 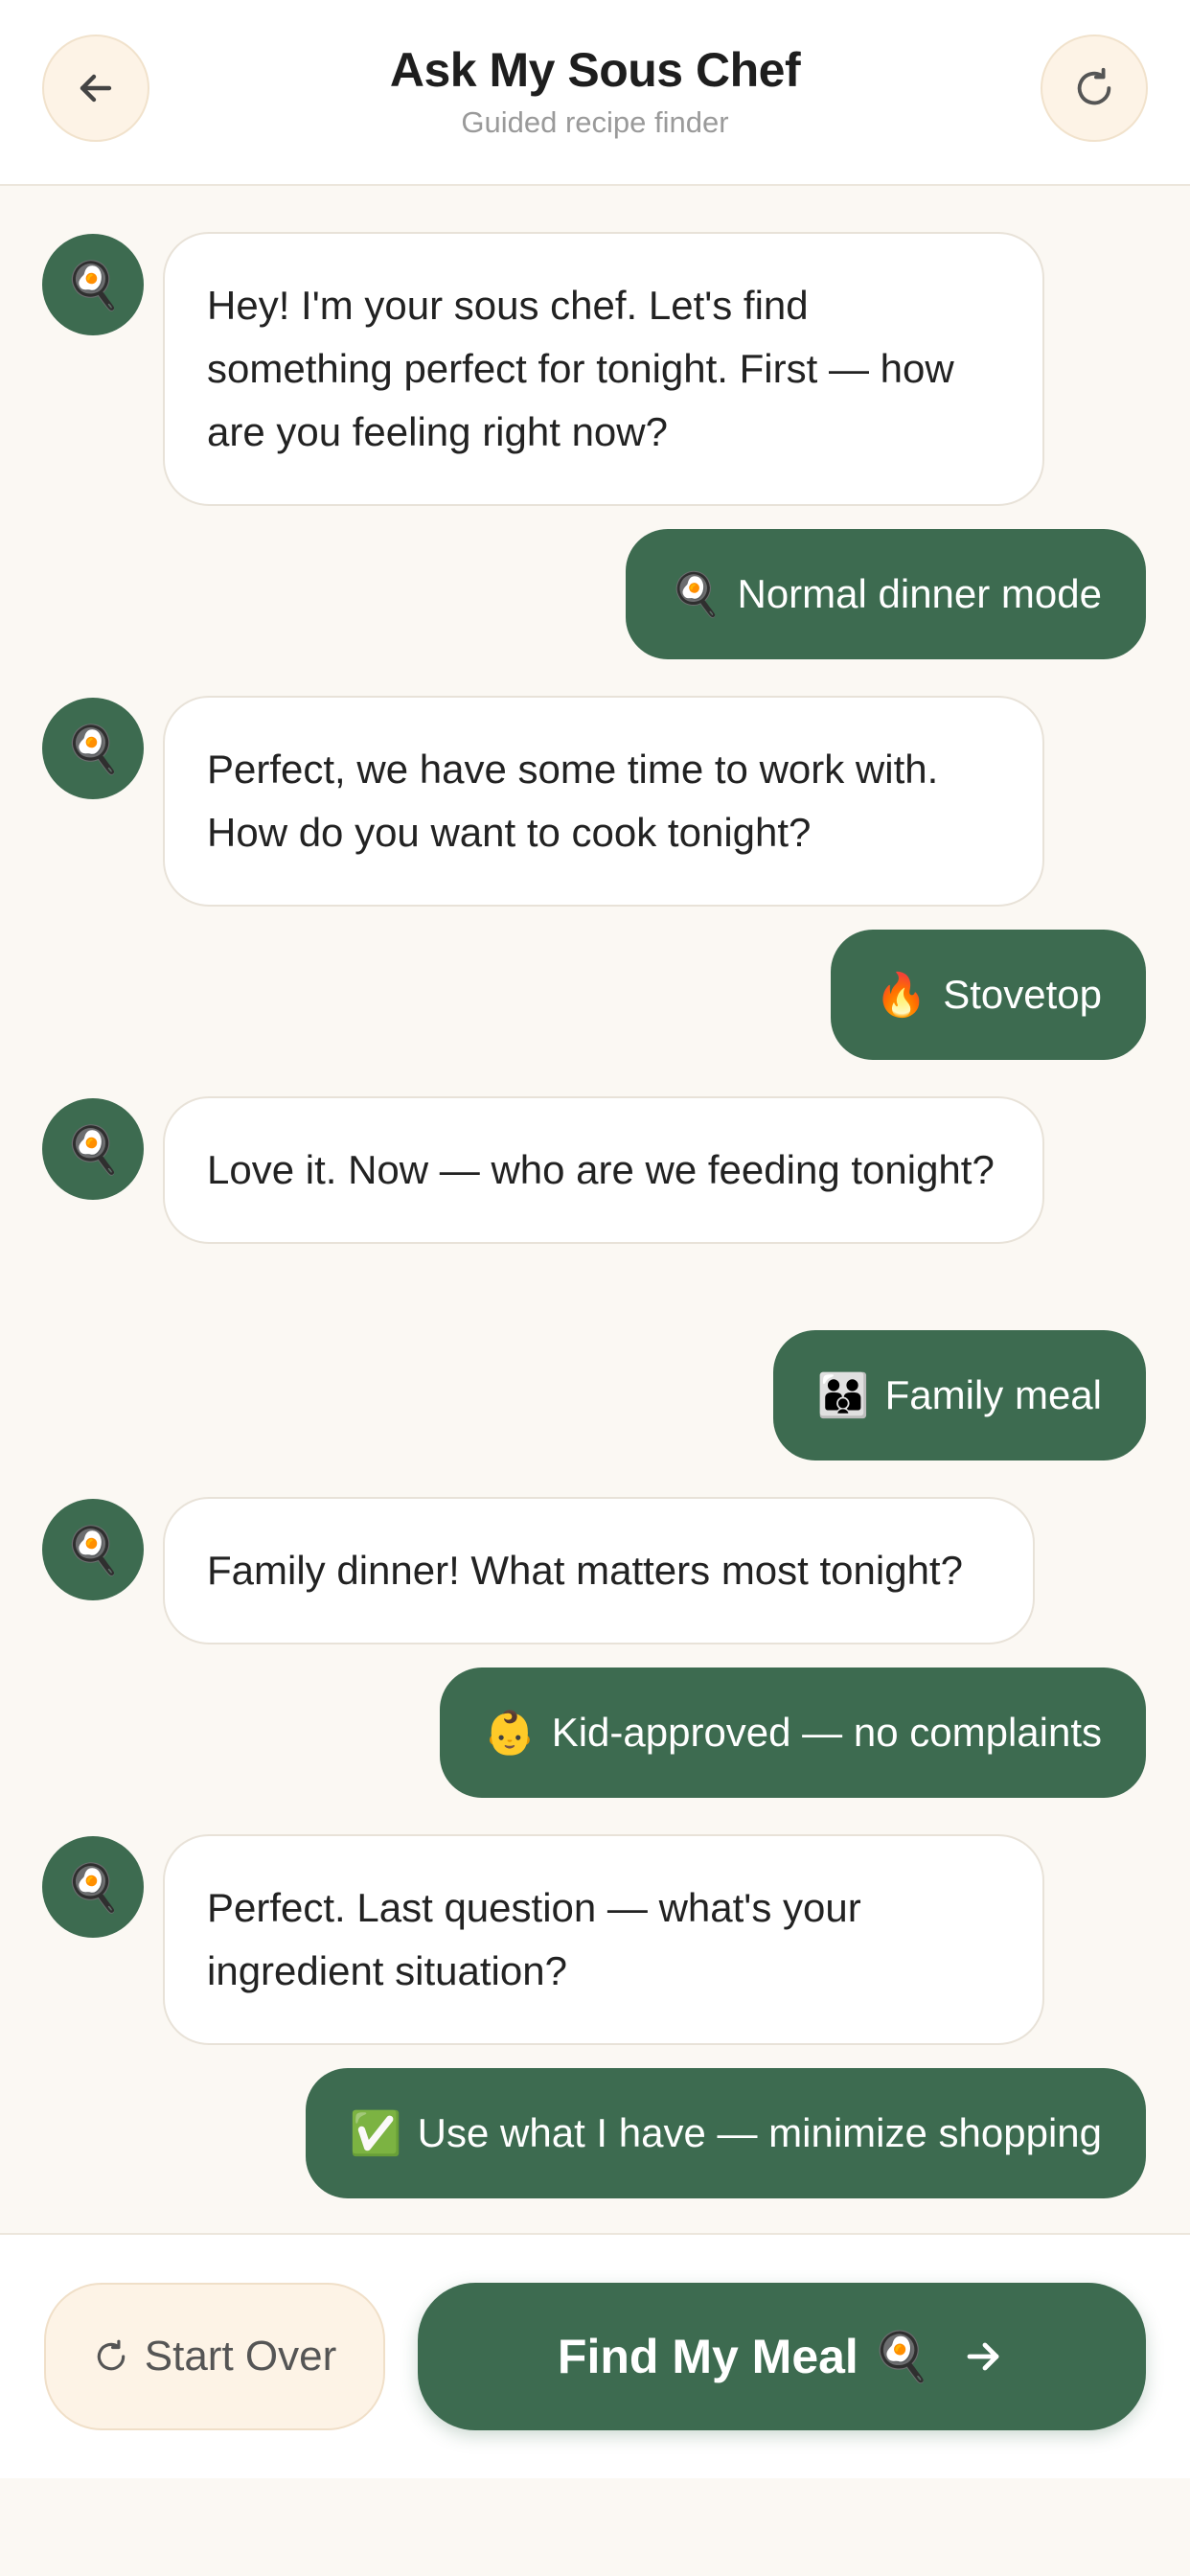 What do you see at coordinates (510, 1733) in the screenshot?
I see `baby-icon: 👶` at bounding box center [510, 1733].